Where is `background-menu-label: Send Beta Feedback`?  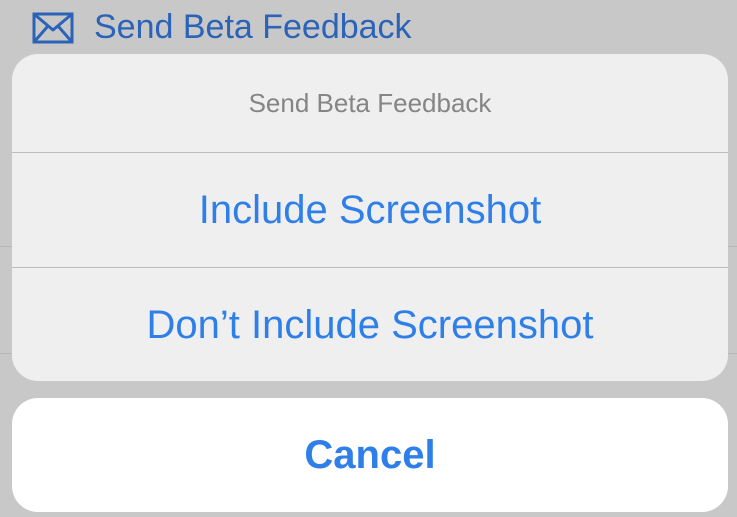 background-menu-label: Send Beta Feedback is located at coordinates (253, 27).